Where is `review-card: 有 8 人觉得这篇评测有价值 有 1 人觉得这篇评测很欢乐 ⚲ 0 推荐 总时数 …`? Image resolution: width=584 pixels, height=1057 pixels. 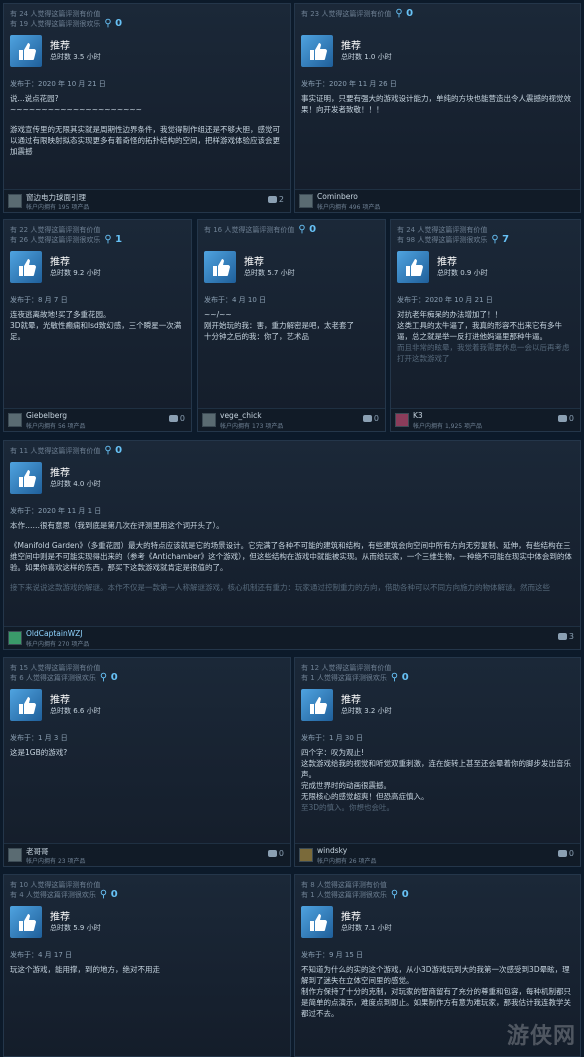
review-card: 有 8 人觉得这篇评测有价值 有 1 人觉得这篇评测很欢乐 ⚲ 0 推荐 总时数 … is located at coordinates (437, 965).